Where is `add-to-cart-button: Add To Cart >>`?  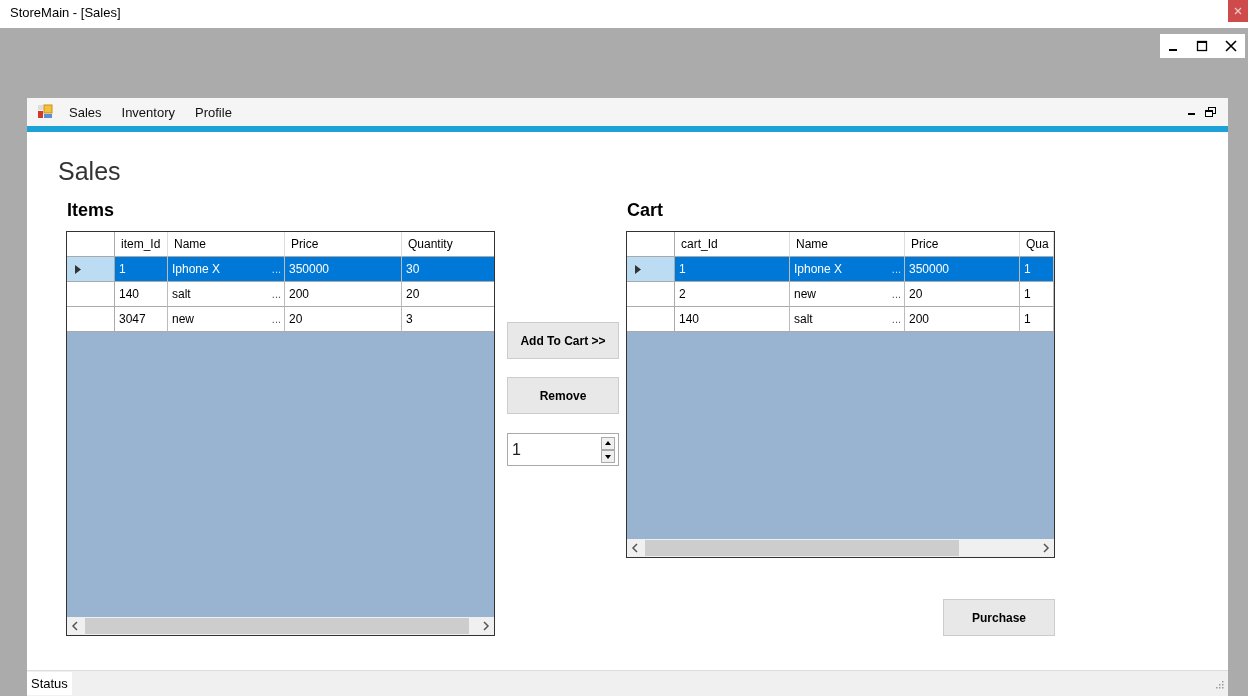
add-to-cart-button: Add To Cart >> is located at coordinates (563, 340).